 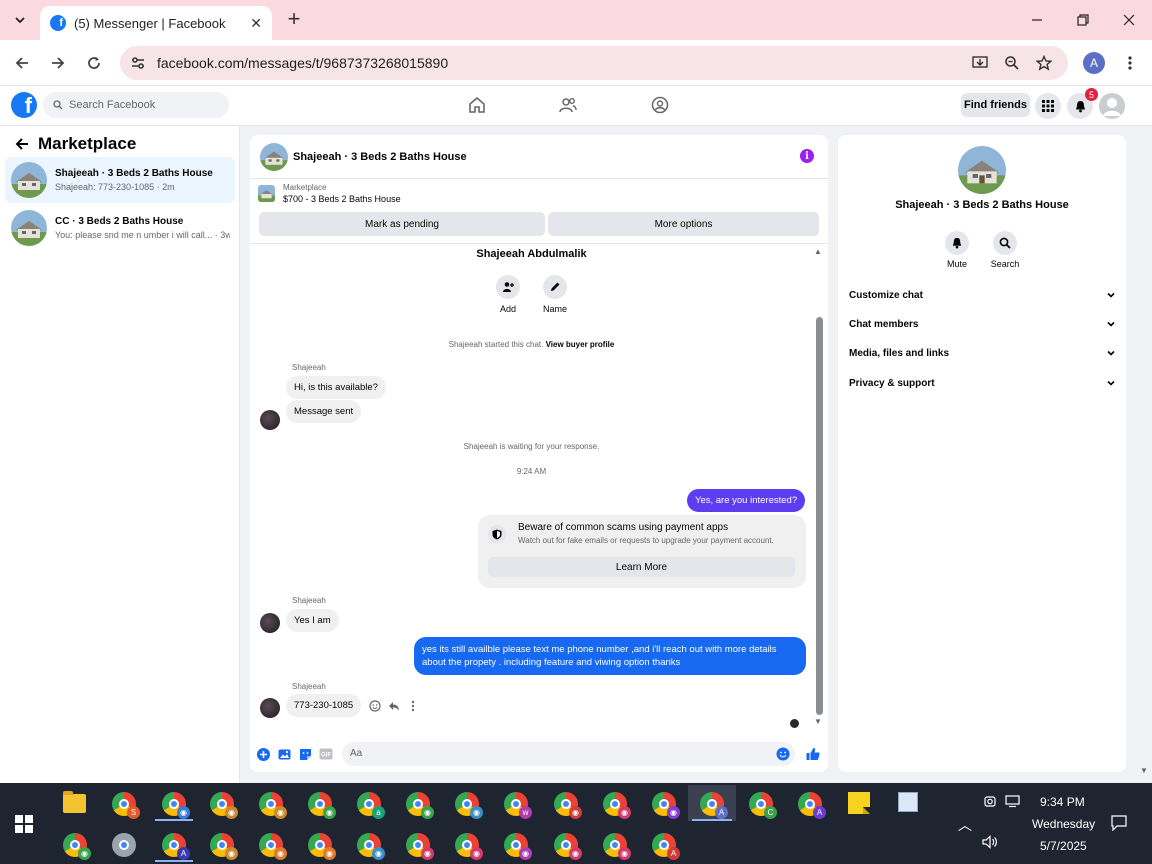 I want to click on network-app-icon, so click(x=124, y=845).